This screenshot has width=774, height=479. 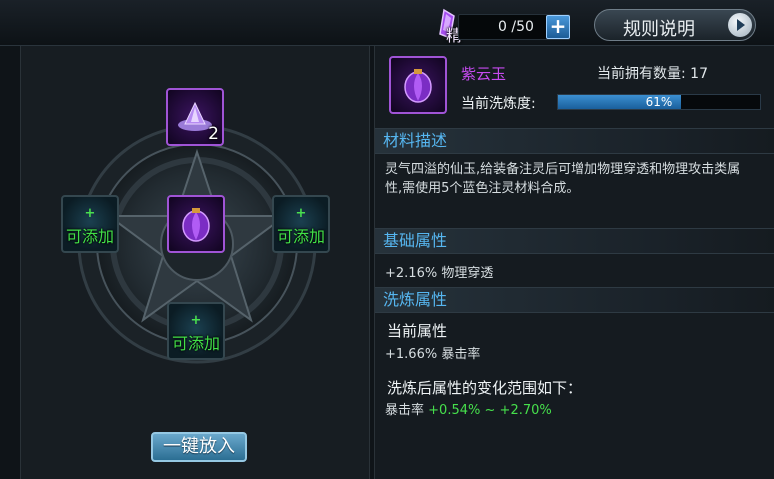 I want to click on result-slot-center, so click(x=196, y=224).